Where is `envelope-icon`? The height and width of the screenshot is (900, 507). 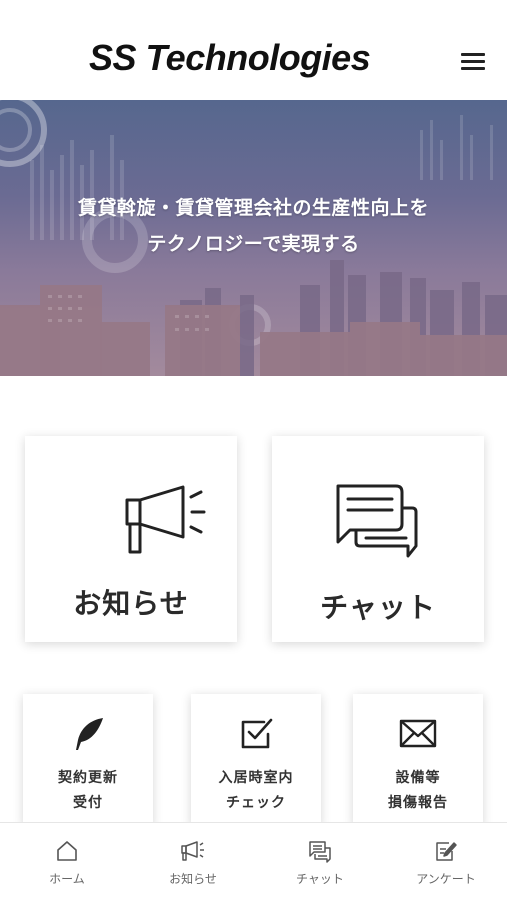
envelope-icon is located at coordinates (418, 733).